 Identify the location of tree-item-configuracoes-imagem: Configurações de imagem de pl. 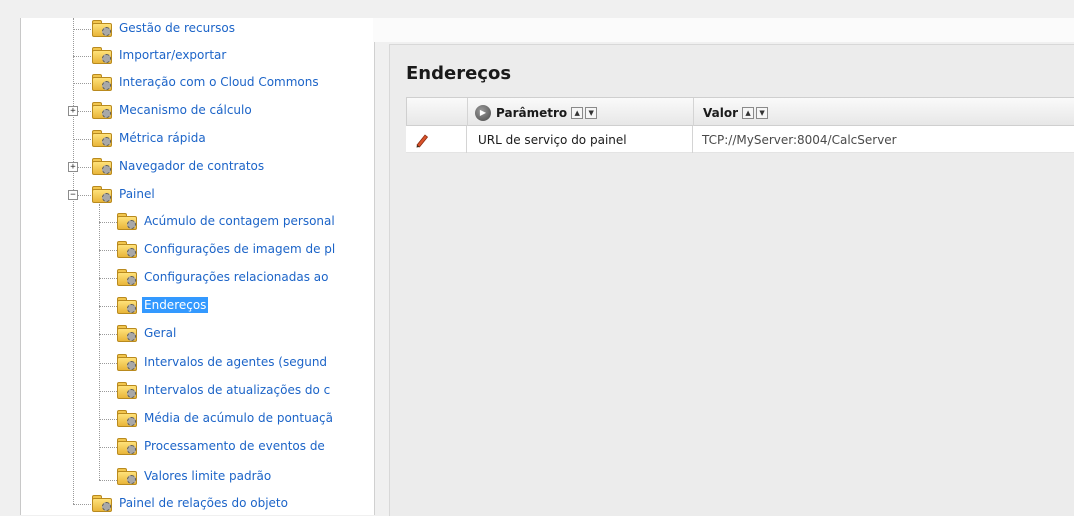
(226, 249).